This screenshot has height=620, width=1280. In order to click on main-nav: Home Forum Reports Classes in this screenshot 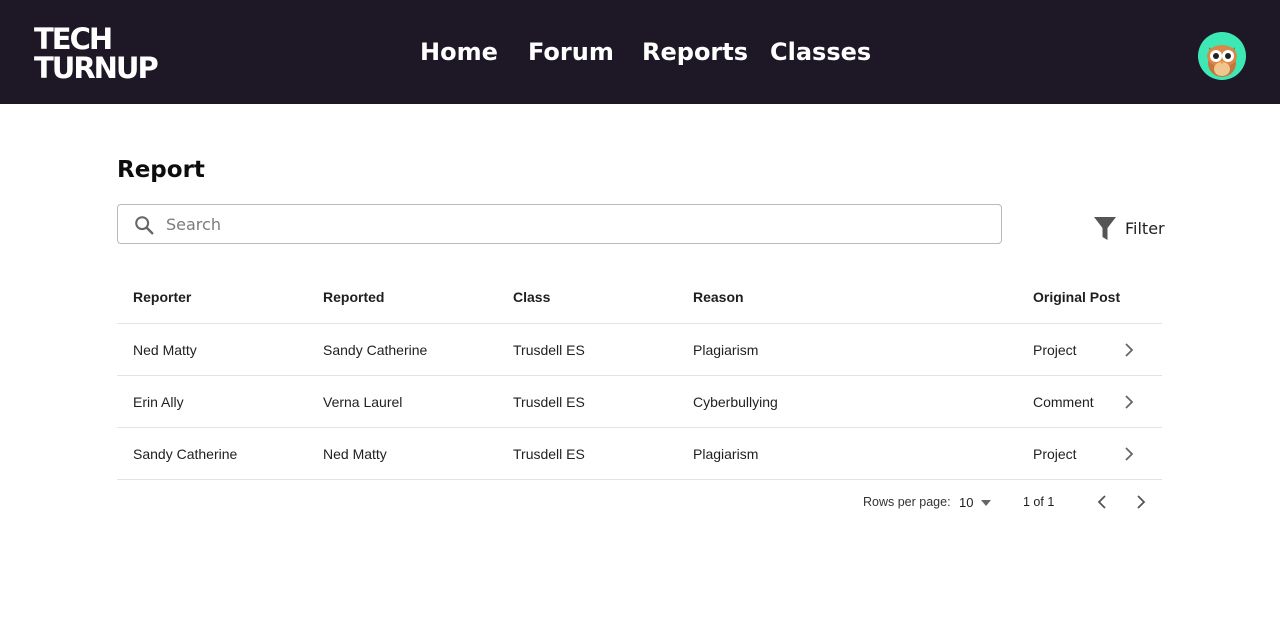, I will do `click(640, 52)`.